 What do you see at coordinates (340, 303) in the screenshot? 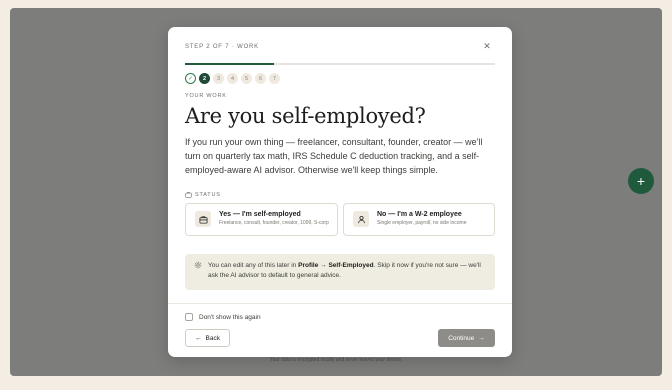
I see `footer-divider` at bounding box center [340, 303].